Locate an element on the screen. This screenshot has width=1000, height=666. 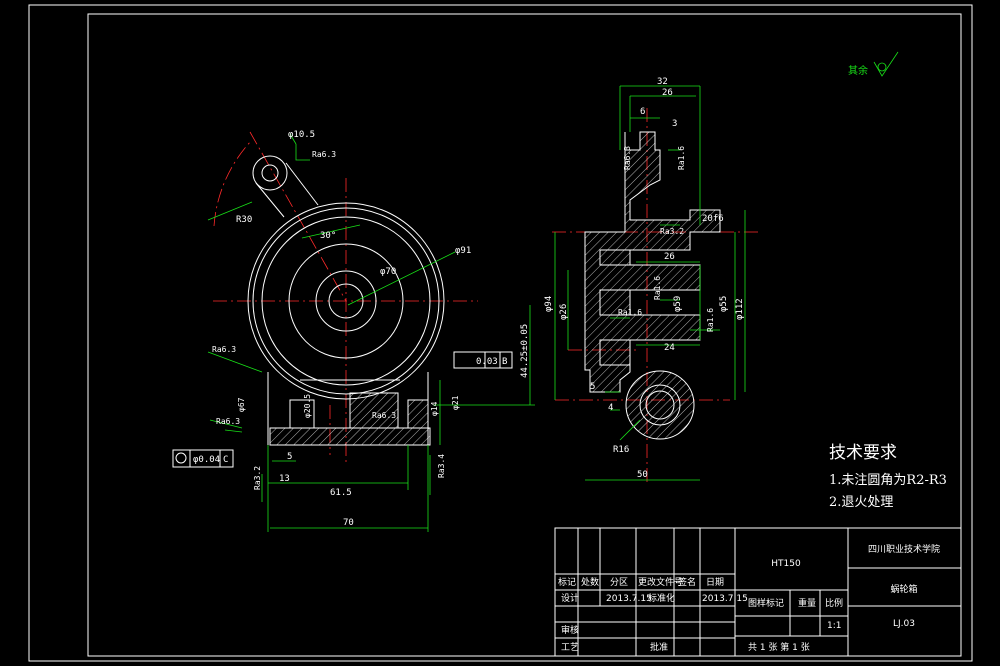
svg-text: 3 is located at coordinates (674, 124).